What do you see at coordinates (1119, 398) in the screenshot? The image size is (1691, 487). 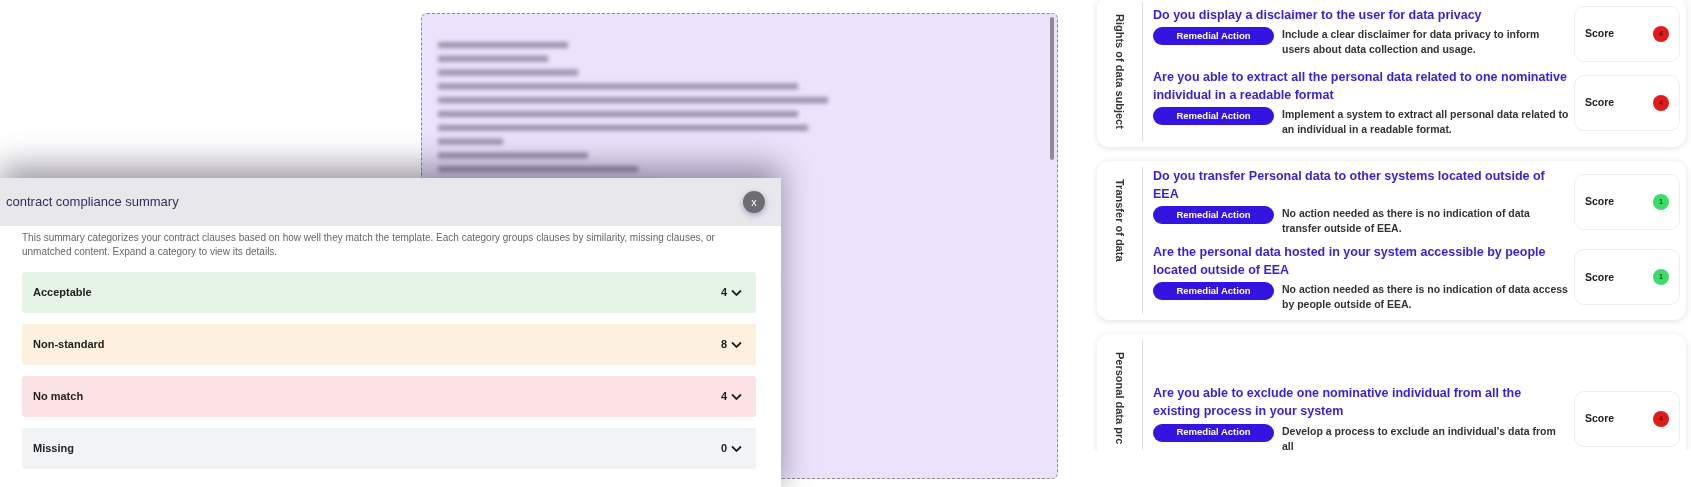 I see `section-label: Personal data prc` at bounding box center [1119, 398].